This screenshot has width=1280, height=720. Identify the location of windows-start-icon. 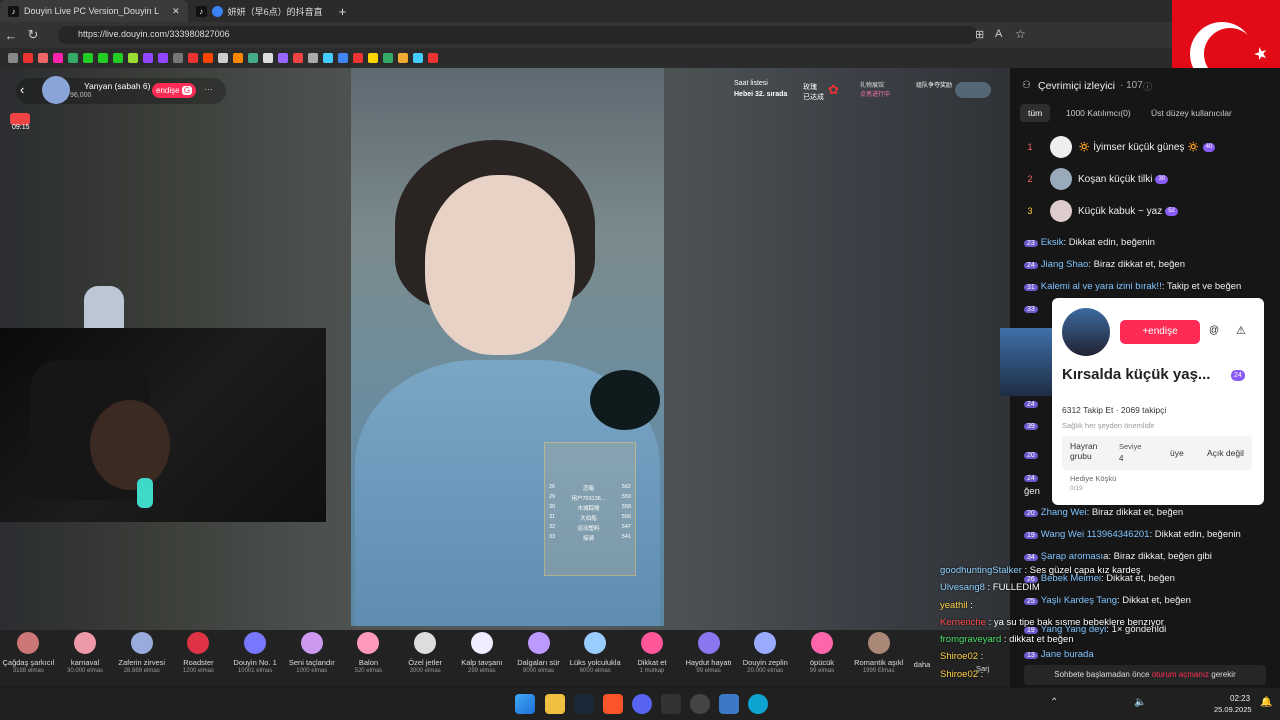
(525, 704).